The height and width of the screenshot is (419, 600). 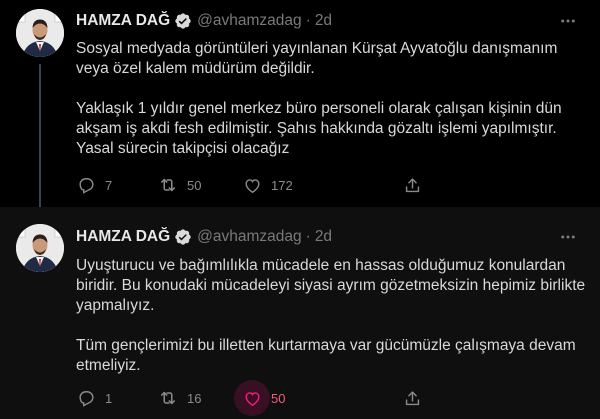 I want to click on reply-button: 1, so click(x=94, y=398).